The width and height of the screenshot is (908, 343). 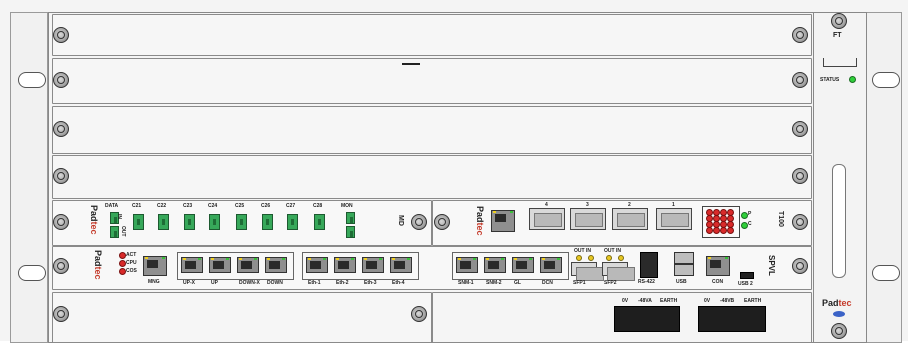 What do you see at coordinates (839, 221) in the screenshot?
I see `fan-handle` at bounding box center [839, 221].